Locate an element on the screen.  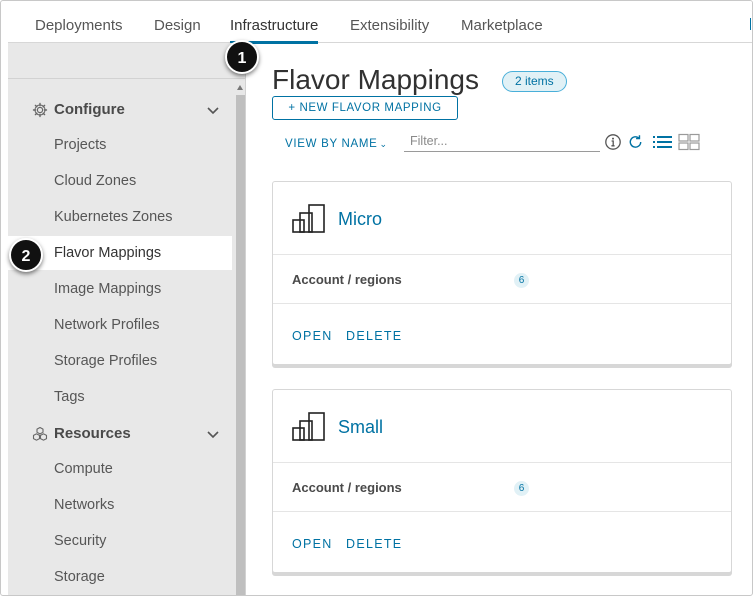
resources-icon is located at coordinates (40, 433).